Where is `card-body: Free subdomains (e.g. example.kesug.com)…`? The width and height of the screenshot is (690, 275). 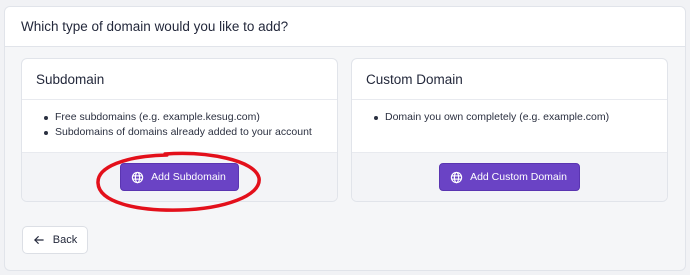 card-body: Free subdomains (e.g. example.kesug.com)… is located at coordinates (179, 126).